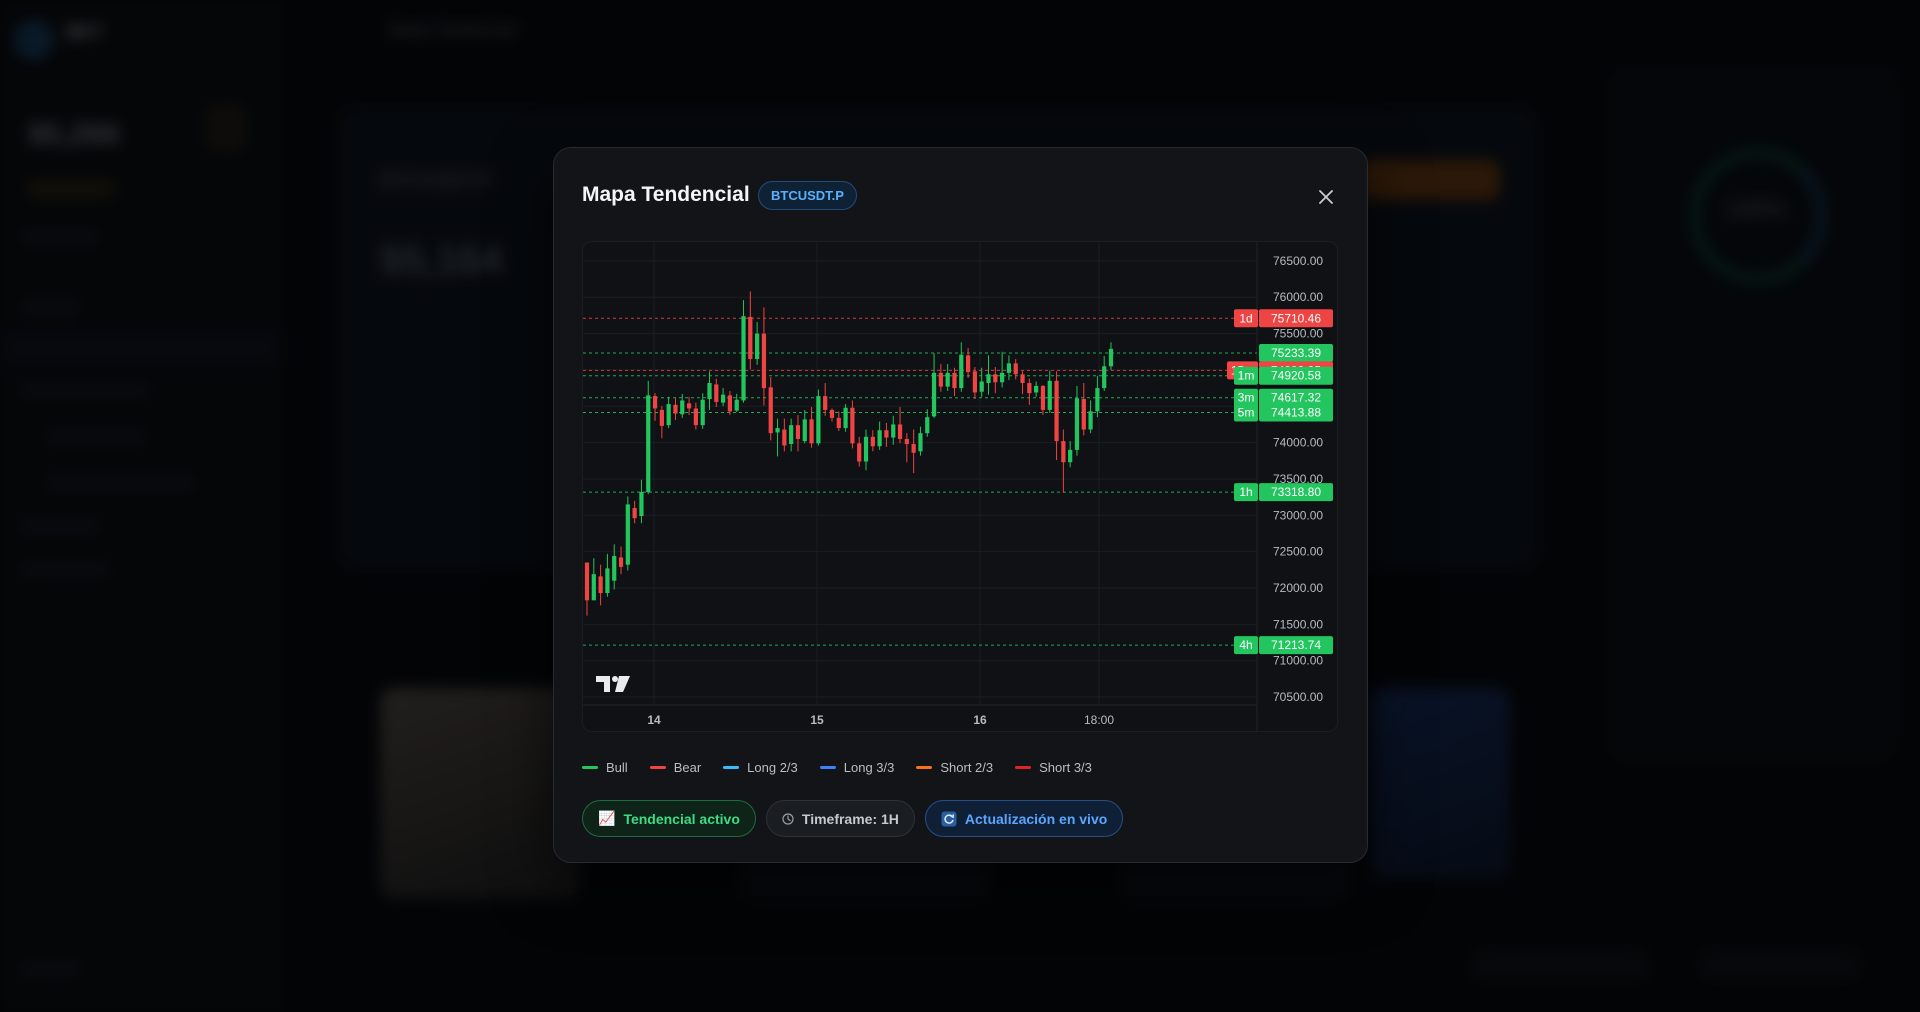 The height and width of the screenshot is (1012, 1920). What do you see at coordinates (605, 767) in the screenshot?
I see `legend-item: Bull` at bounding box center [605, 767].